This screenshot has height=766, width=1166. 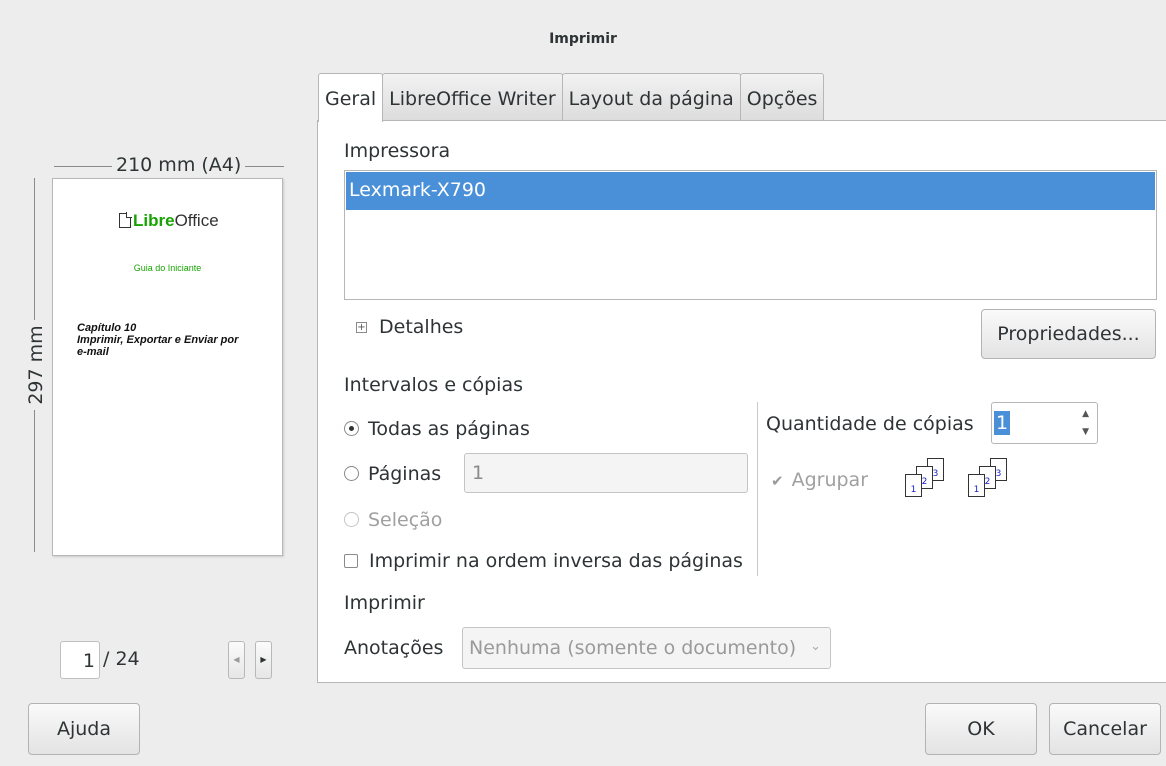 What do you see at coordinates (651, 97) in the screenshot?
I see `tab-layout-da-pagina: Layout da página` at bounding box center [651, 97].